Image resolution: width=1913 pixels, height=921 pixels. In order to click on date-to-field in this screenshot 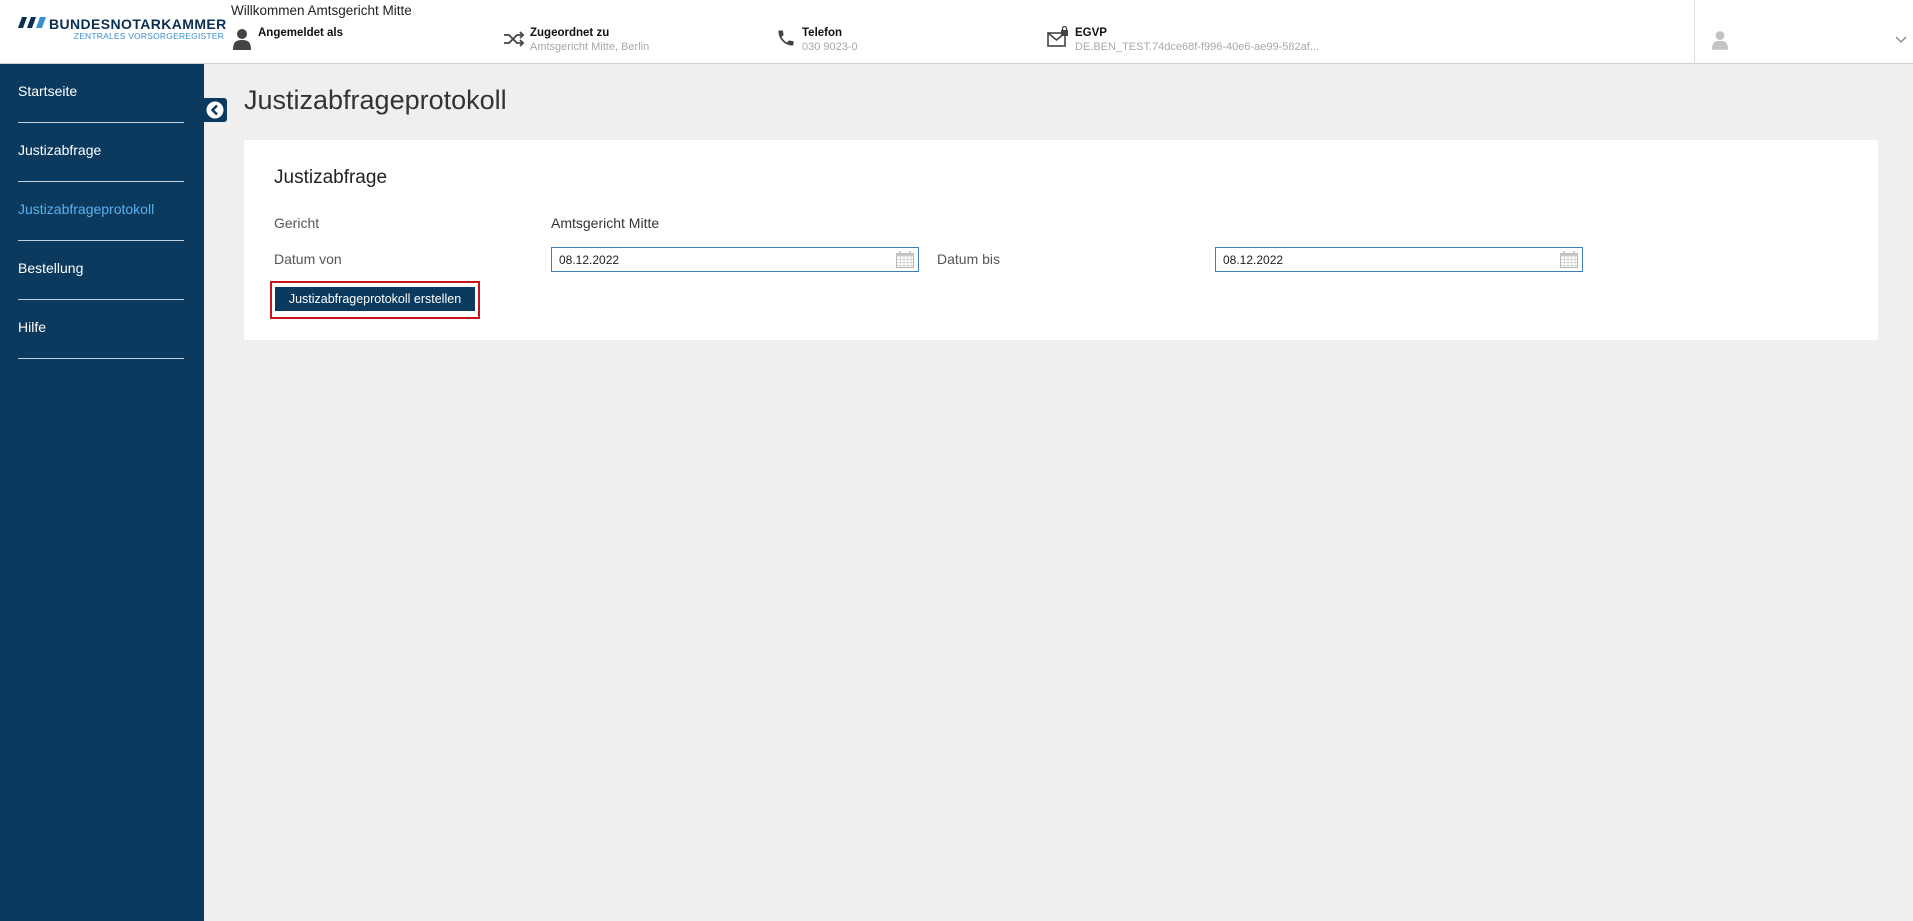, I will do `click(1399, 259)`.